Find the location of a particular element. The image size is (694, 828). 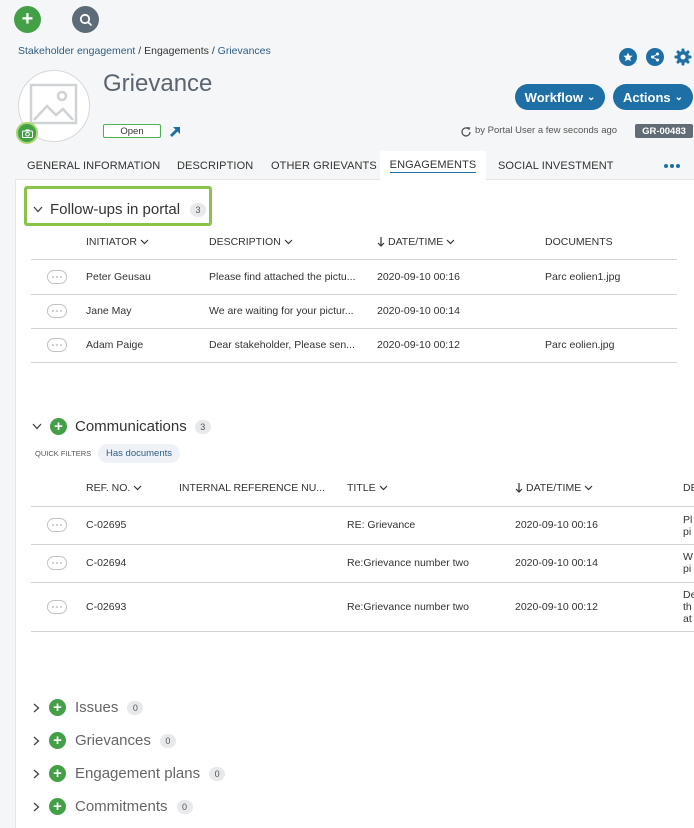

search-icon is located at coordinates (85, 19).